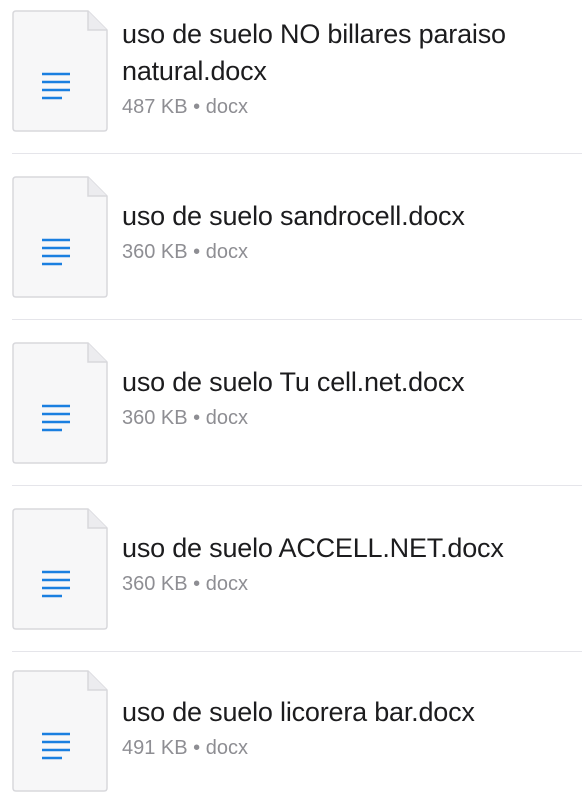 The image size is (582, 792). I want to click on file-name: uso de suelo sandrocell.docx, so click(293, 216).